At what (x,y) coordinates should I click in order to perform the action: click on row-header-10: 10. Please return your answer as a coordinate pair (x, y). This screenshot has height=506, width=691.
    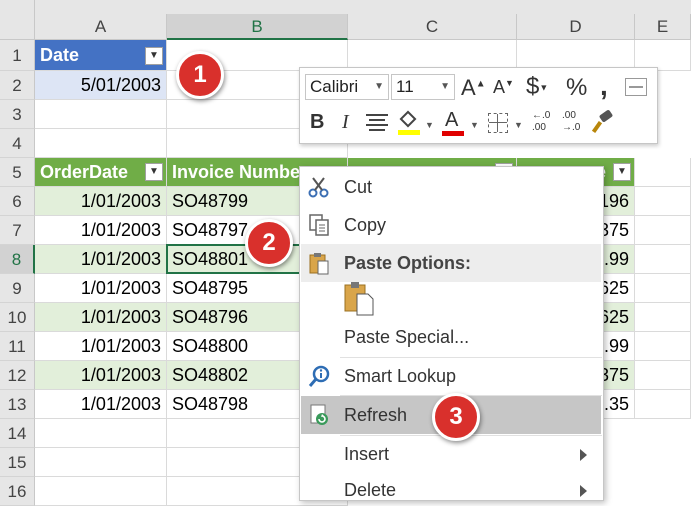
    Looking at the image, I should click on (17, 317).